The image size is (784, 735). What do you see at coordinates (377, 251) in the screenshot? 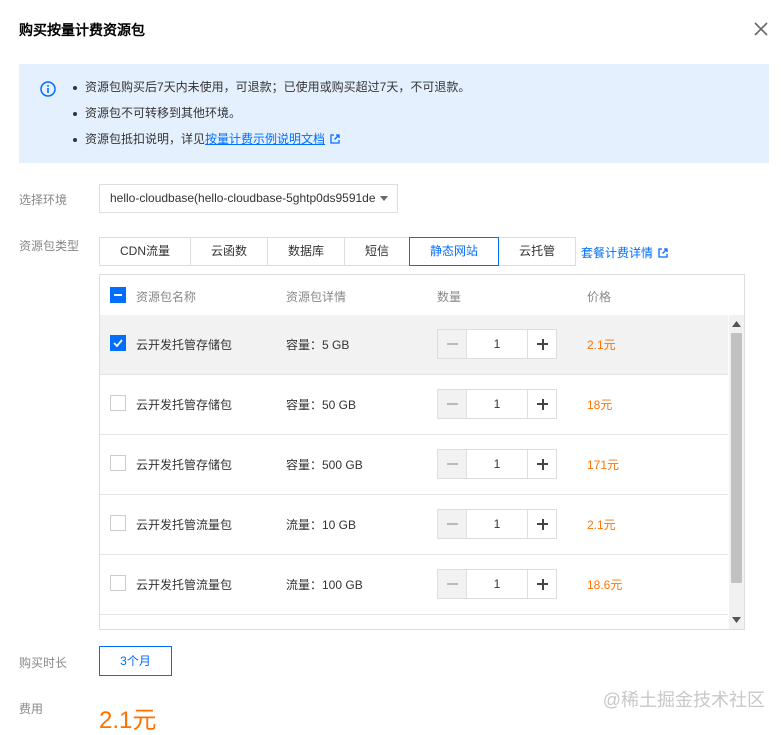
I see `tab-sms: 短信` at bounding box center [377, 251].